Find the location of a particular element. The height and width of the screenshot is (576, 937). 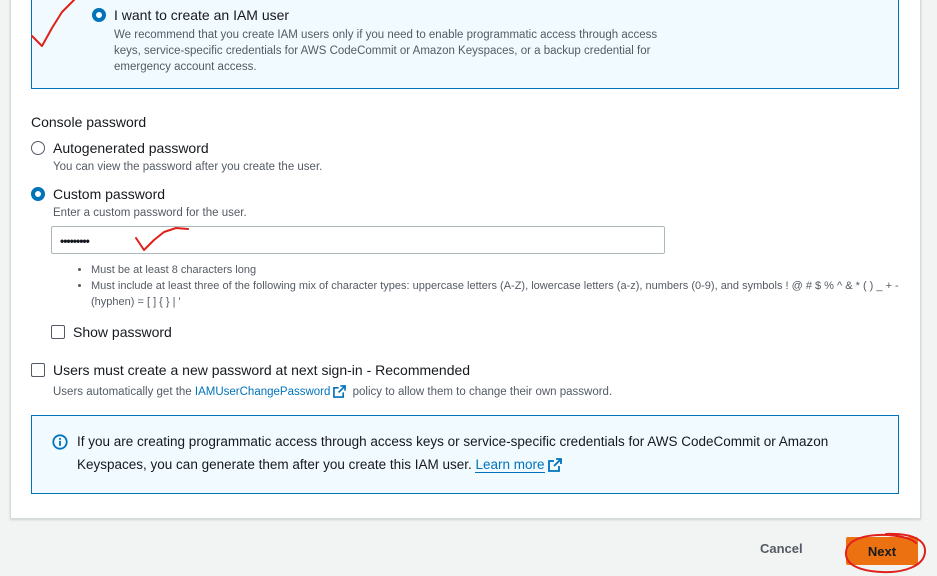

require-reset-checkbox is located at coordinates (38, 370).